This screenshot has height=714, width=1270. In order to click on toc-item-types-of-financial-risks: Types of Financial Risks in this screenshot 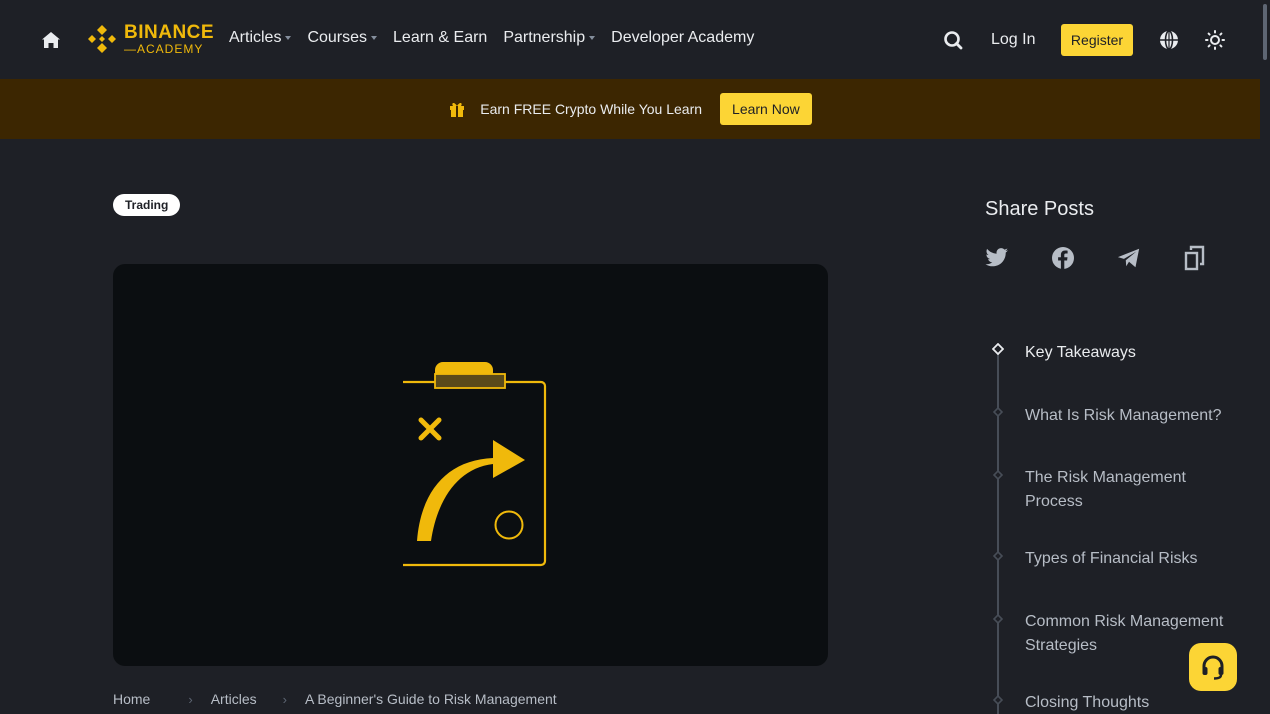, I will do `click(1130, 559)`.